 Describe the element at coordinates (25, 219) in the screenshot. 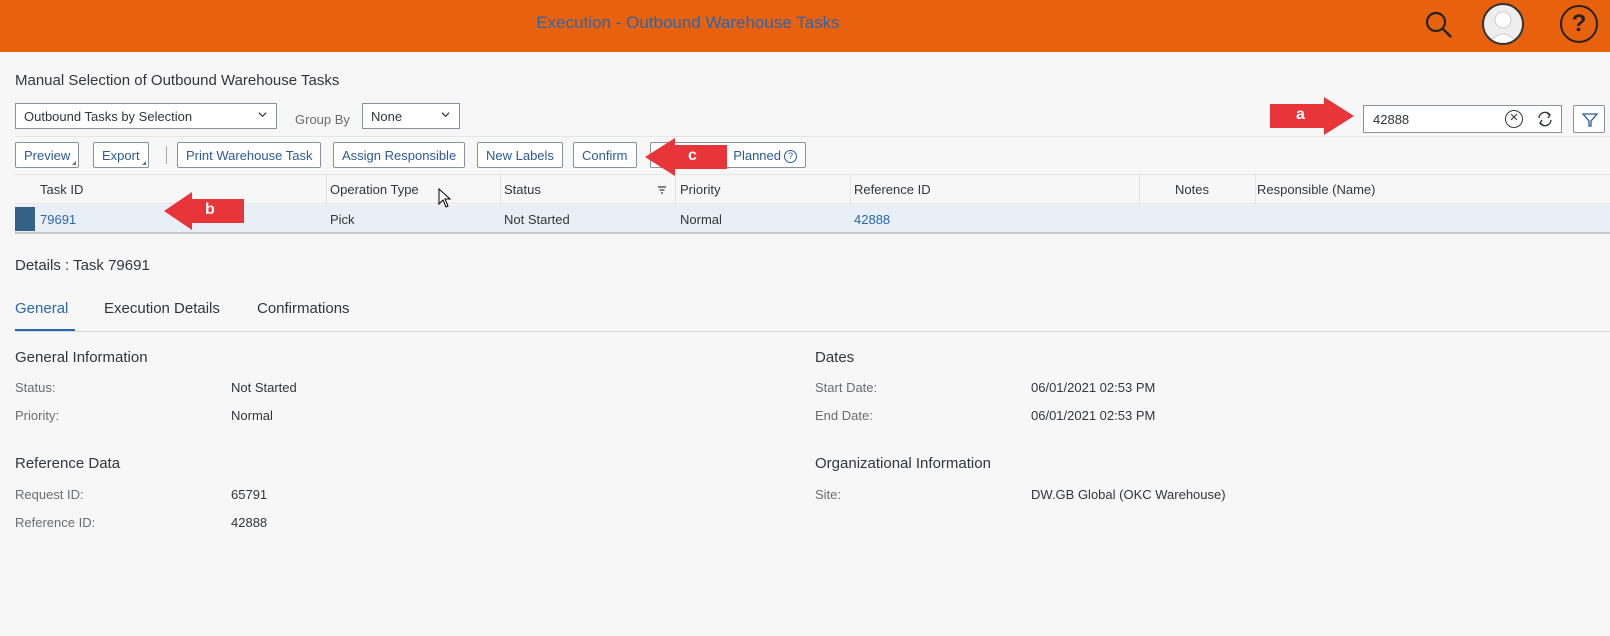

I see `row-selected-marker` at that location.